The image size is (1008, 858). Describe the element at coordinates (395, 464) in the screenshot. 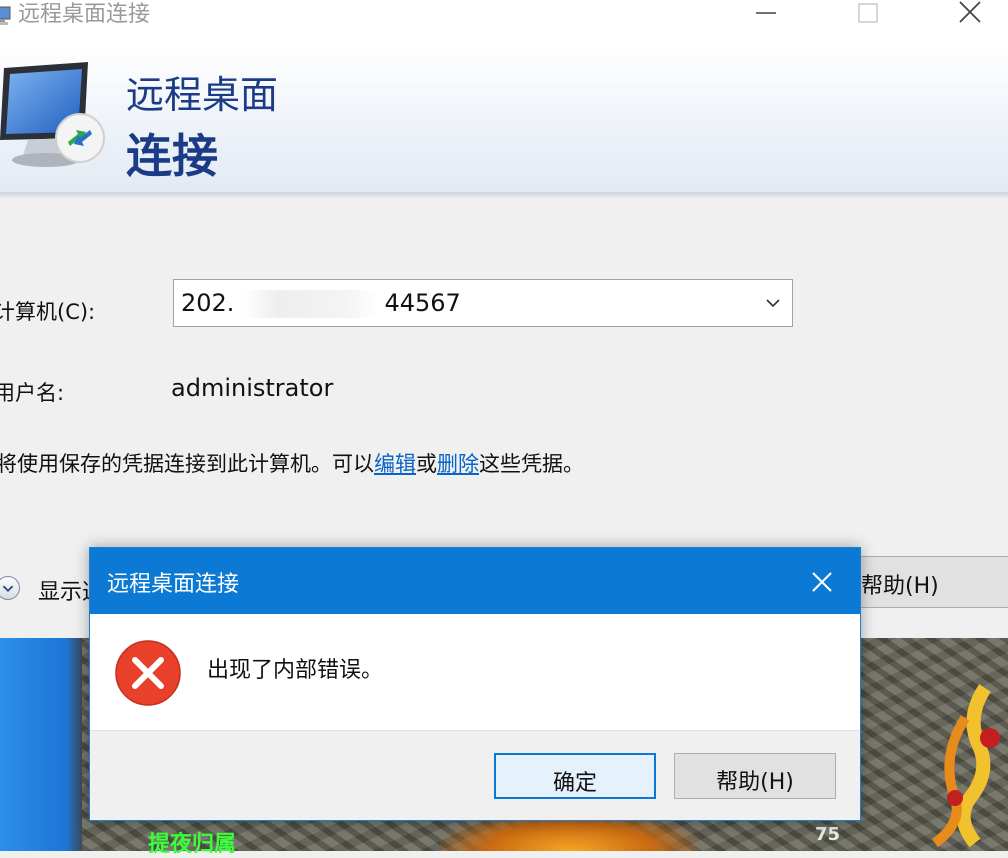

I see `edit-credentials-link: 编辑` at that location.